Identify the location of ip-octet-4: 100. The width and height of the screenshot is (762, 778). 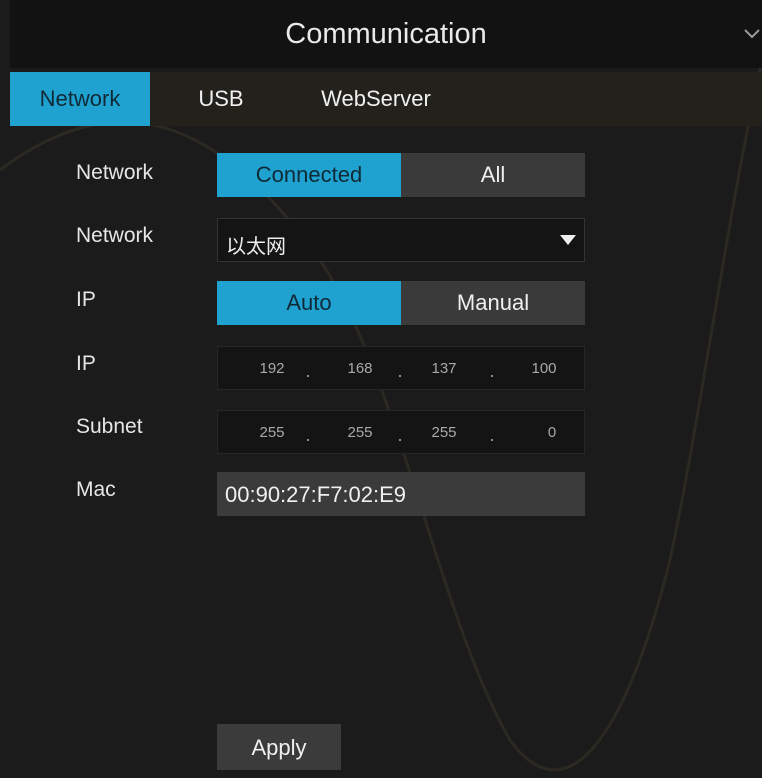
(544, 368).